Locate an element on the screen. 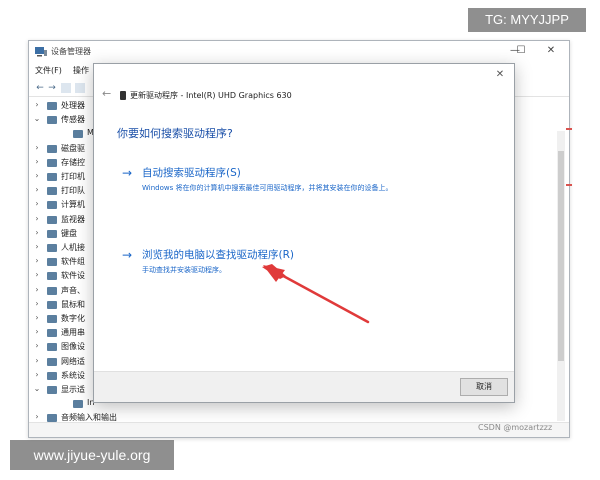  tree-item: › 打印机 is located at coordinates (64, 177).